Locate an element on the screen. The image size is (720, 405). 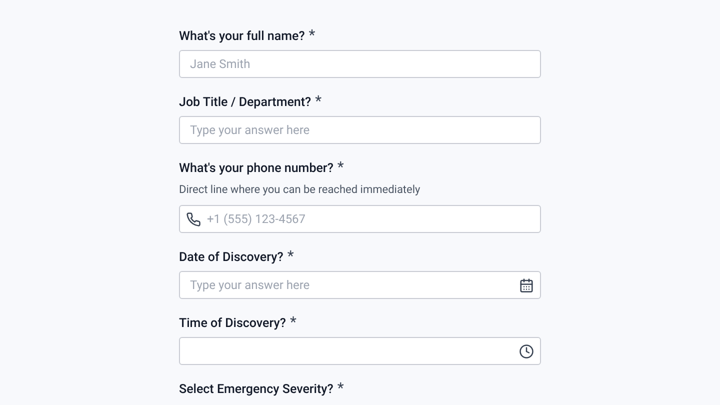
hint-text: Direct line where you can be reached immediately is located at coordinates (300, 190).